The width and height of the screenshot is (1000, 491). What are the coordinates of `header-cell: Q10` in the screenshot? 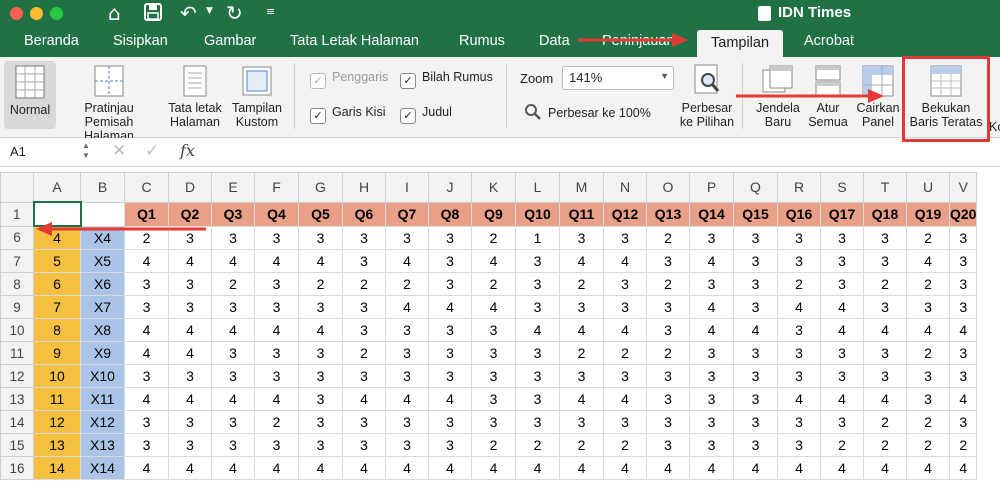 It's located at (537, 214).